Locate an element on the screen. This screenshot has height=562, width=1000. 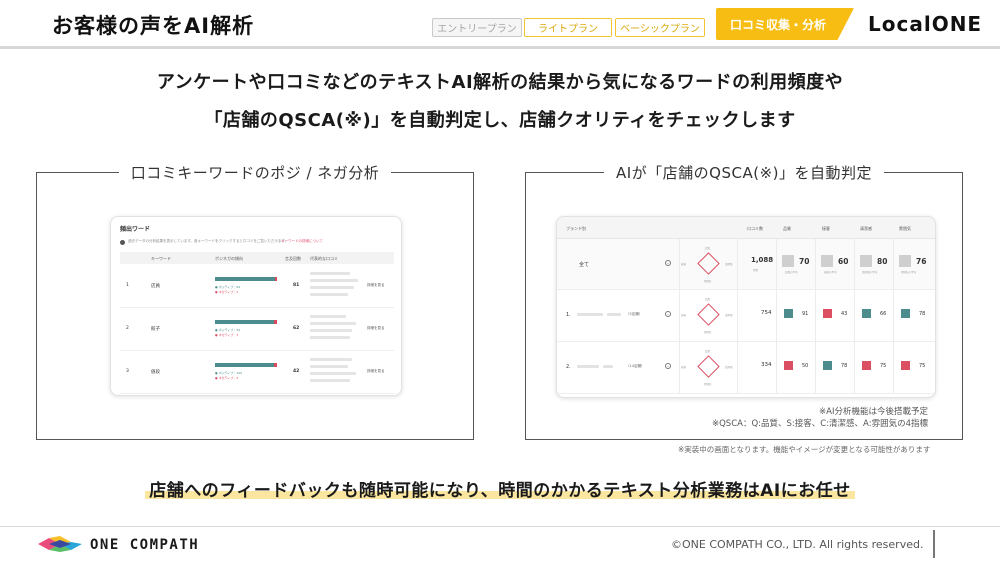
qsca-table-header: ブランド別 口コミ数 品質 接客 清潔感 雰囲気 is located at coordinates (746, 228).